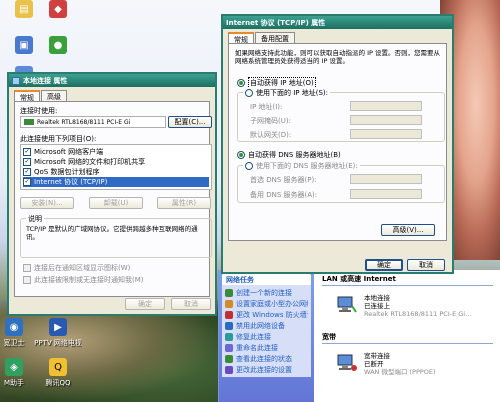 This screenshot has height=402, width=500. I want to click on task-create-connection: 创建一个新的连接, so click(266, 292).